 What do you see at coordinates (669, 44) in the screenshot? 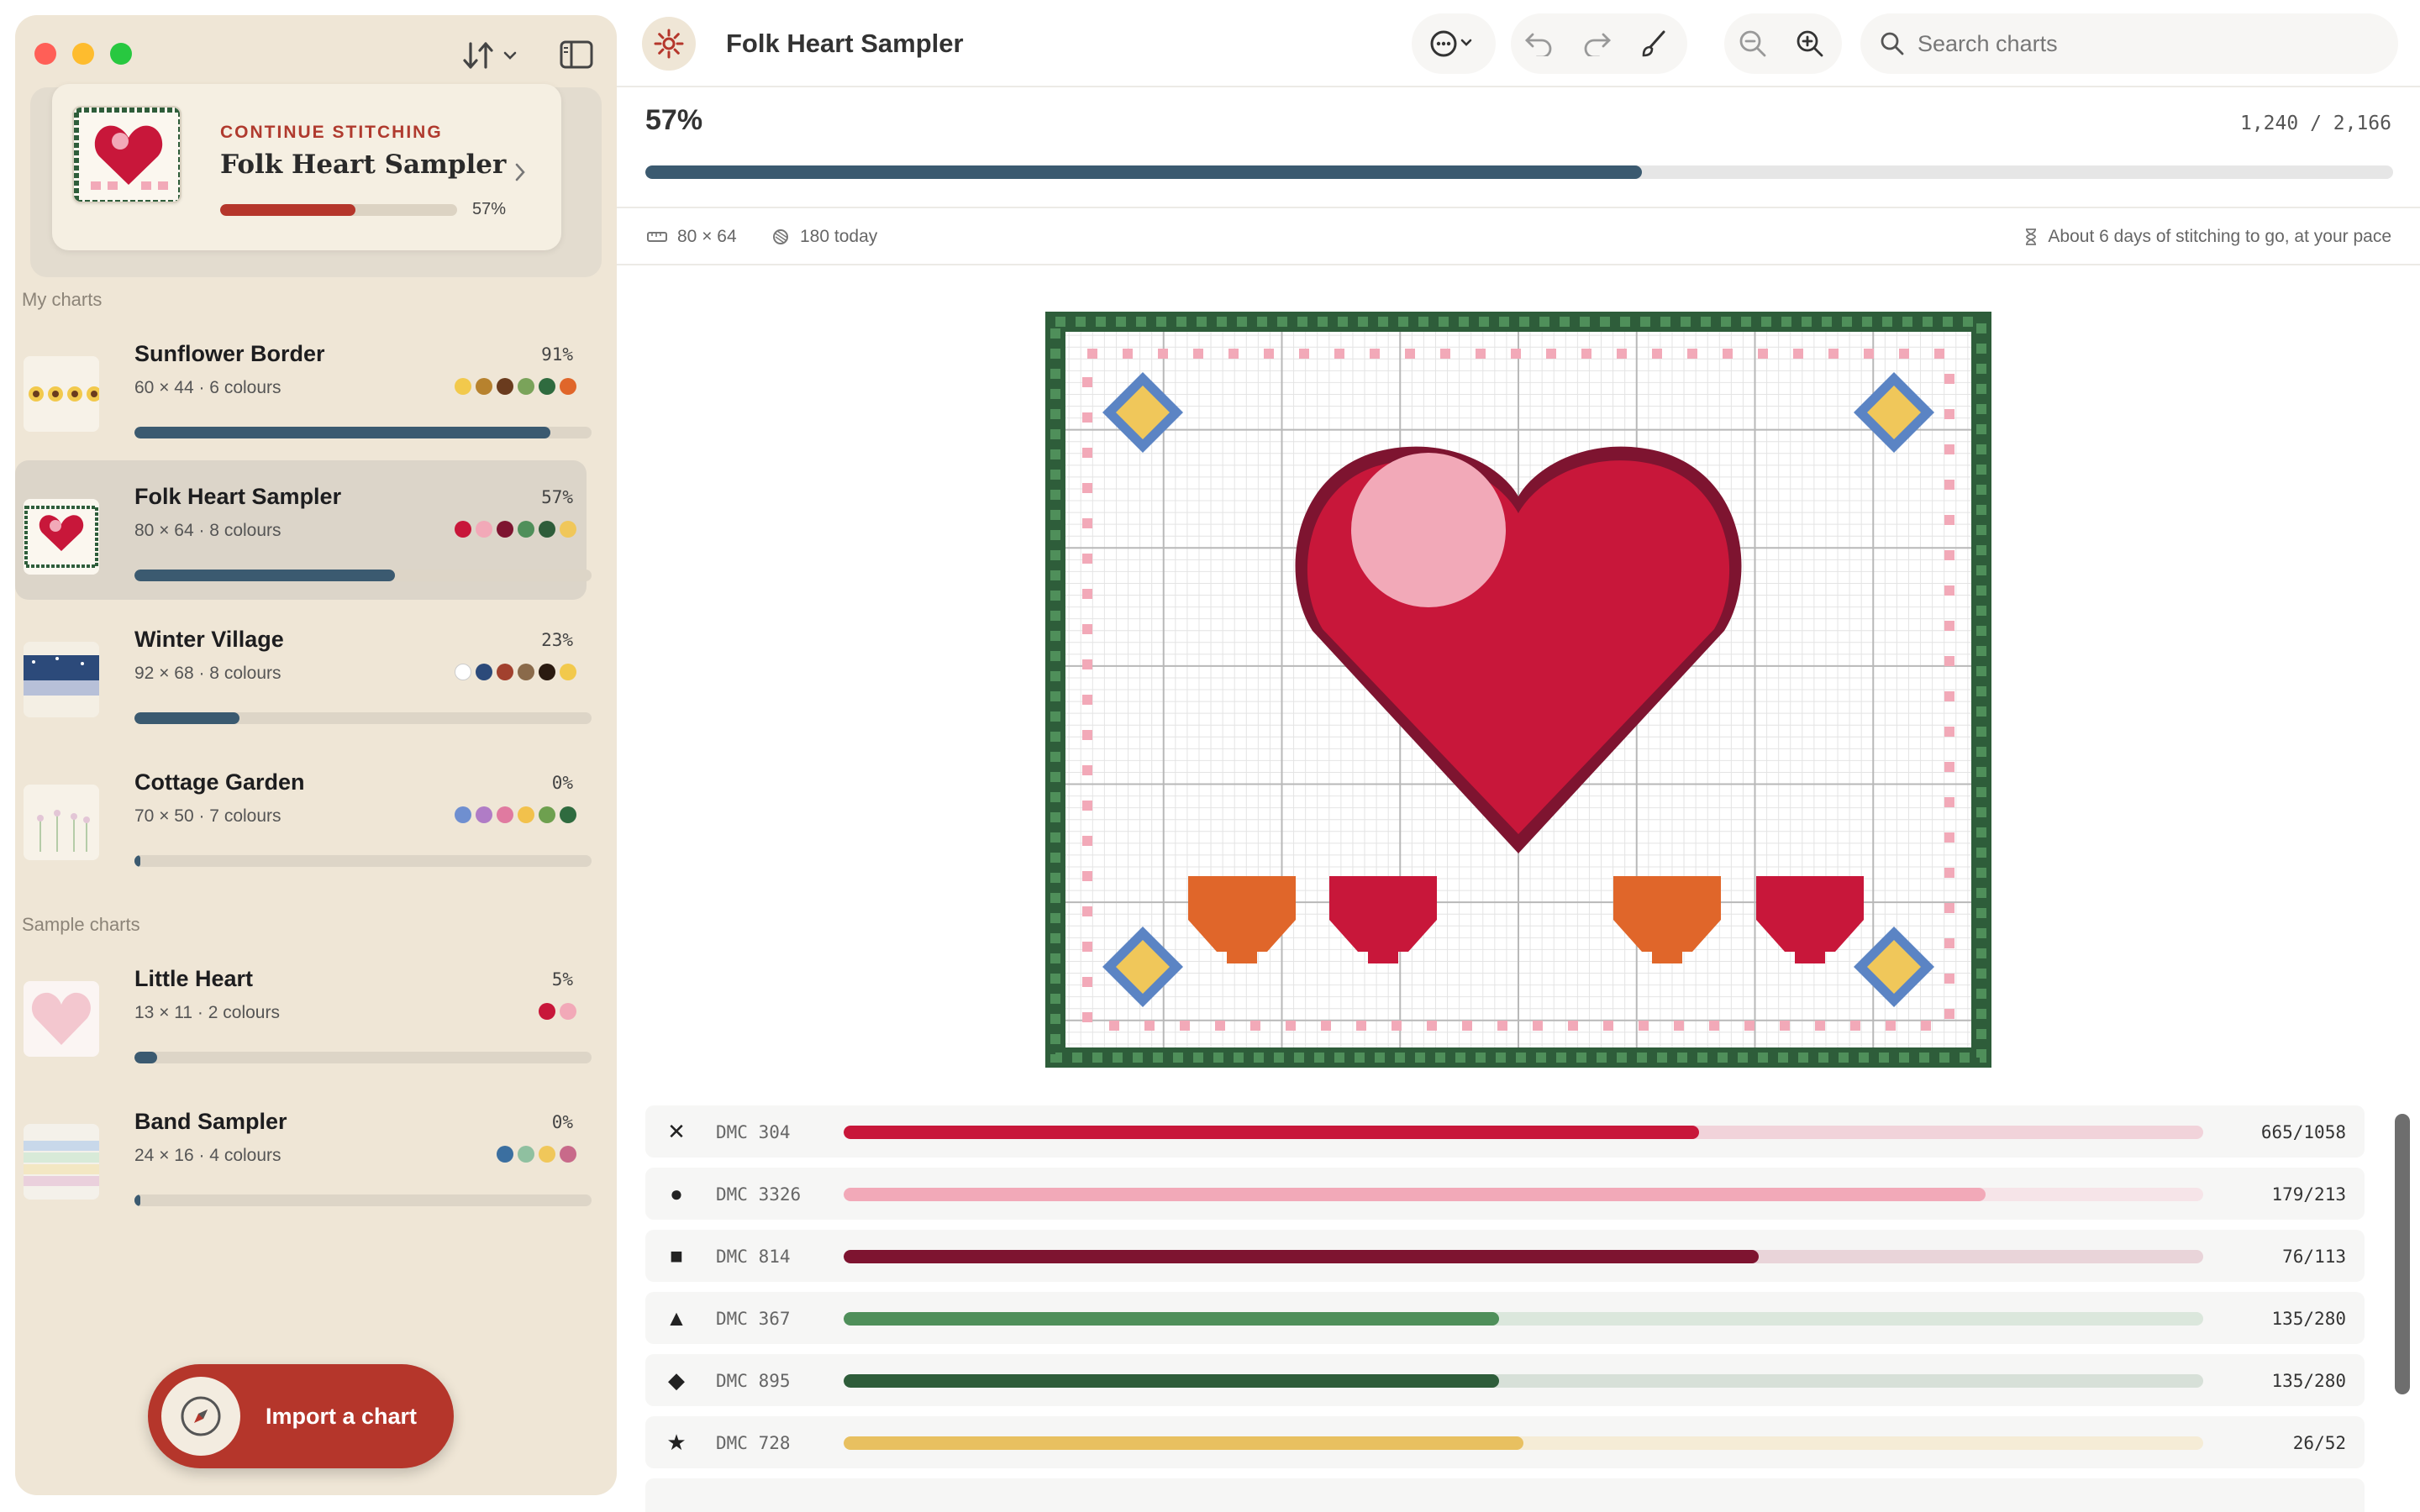
I see `settings-button` at bounding box center [669, 44].